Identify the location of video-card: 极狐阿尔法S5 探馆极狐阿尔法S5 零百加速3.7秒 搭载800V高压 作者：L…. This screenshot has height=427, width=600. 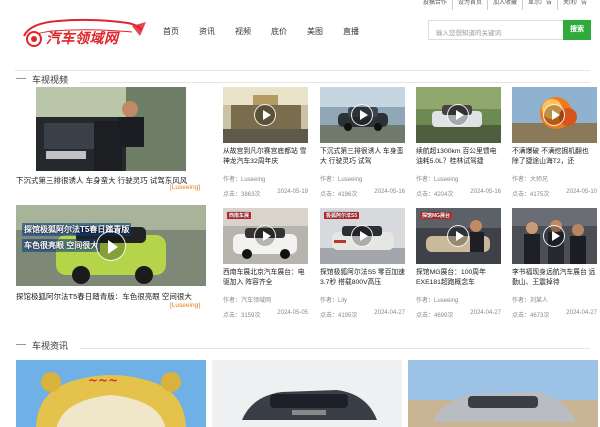
(362, 268).